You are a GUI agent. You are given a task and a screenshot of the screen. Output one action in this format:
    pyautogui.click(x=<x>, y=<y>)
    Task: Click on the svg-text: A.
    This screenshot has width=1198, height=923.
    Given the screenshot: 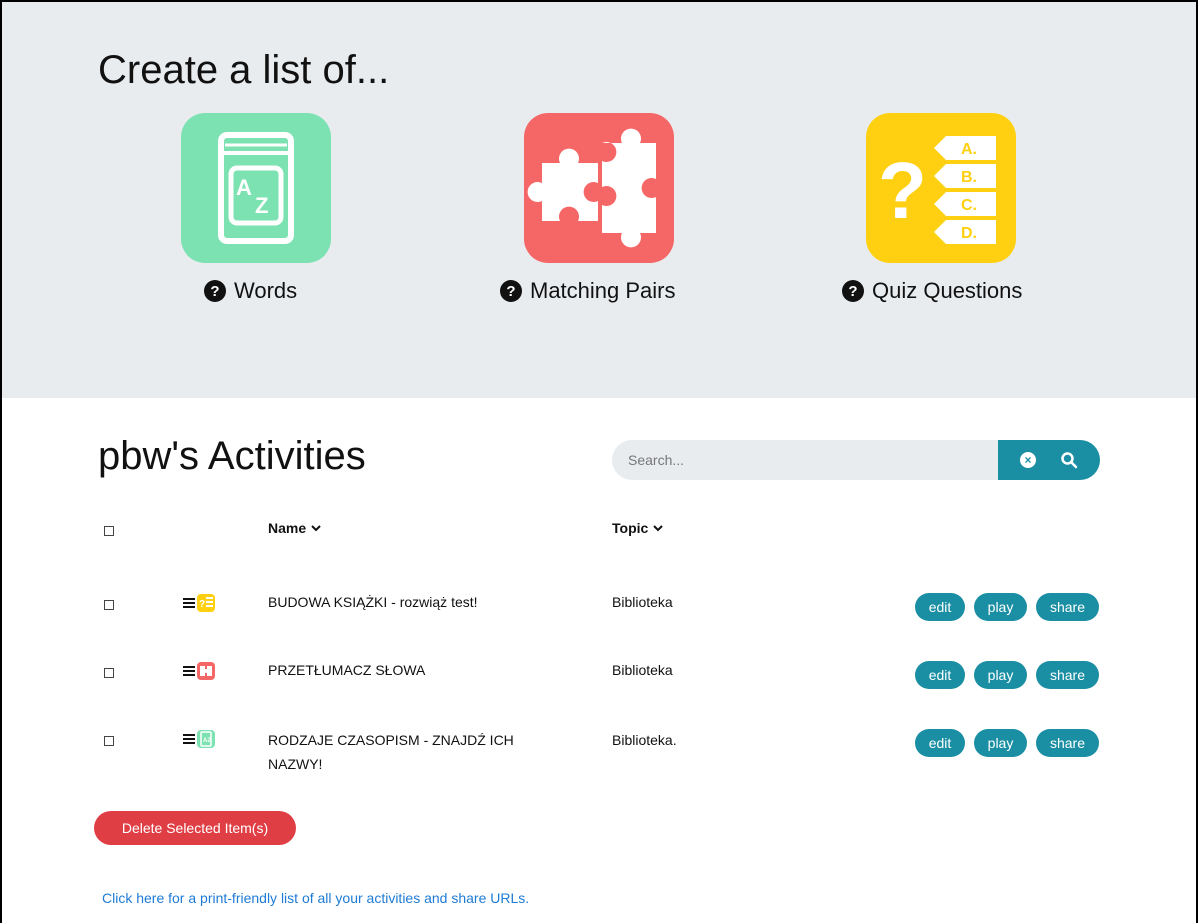 What is the action you would take?
    pyautogui.click(x=969, y=149)
    